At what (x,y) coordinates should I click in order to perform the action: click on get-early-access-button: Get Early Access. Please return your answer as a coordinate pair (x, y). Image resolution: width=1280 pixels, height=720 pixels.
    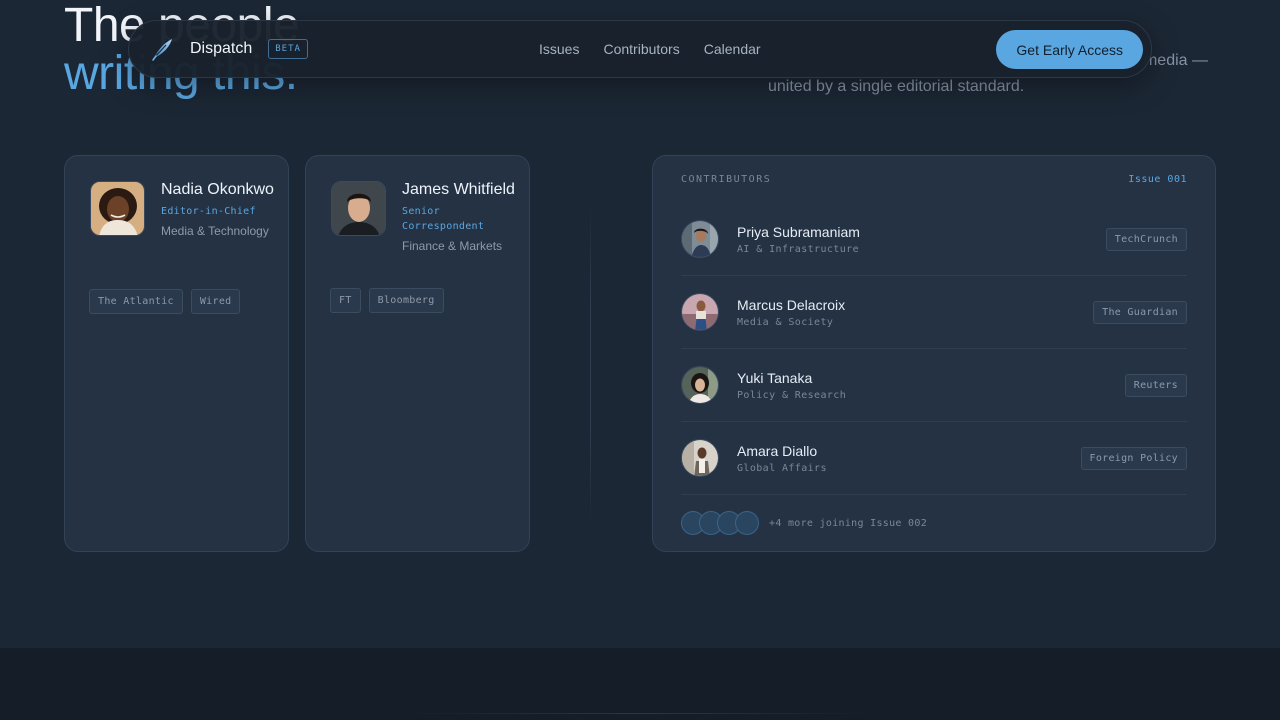
    Looking at the image, I should click on (1069, 49).